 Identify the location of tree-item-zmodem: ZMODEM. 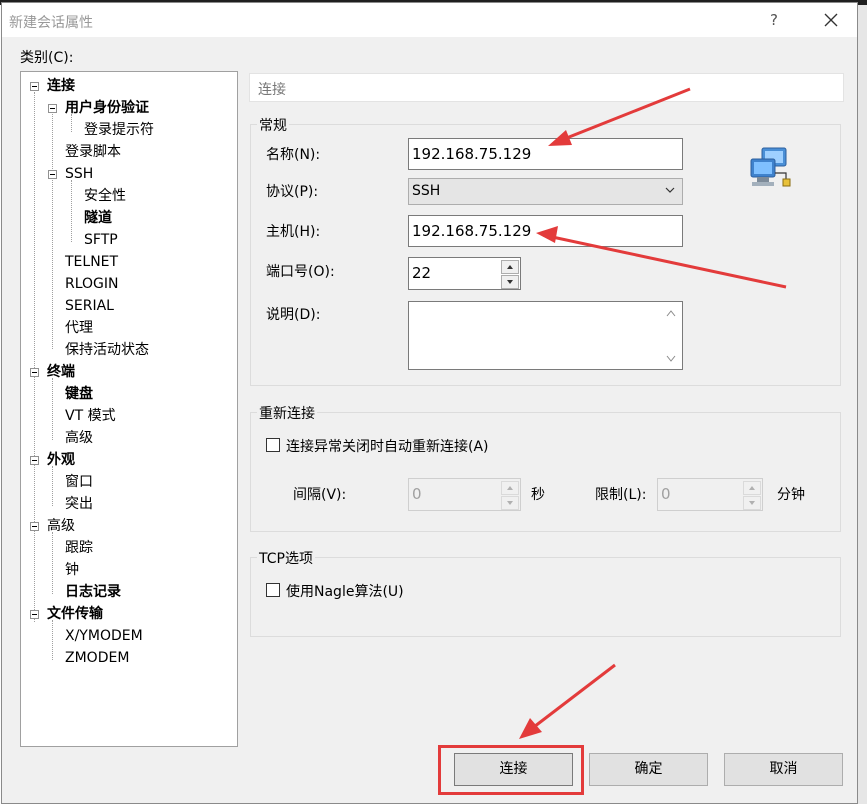
(97, 658).